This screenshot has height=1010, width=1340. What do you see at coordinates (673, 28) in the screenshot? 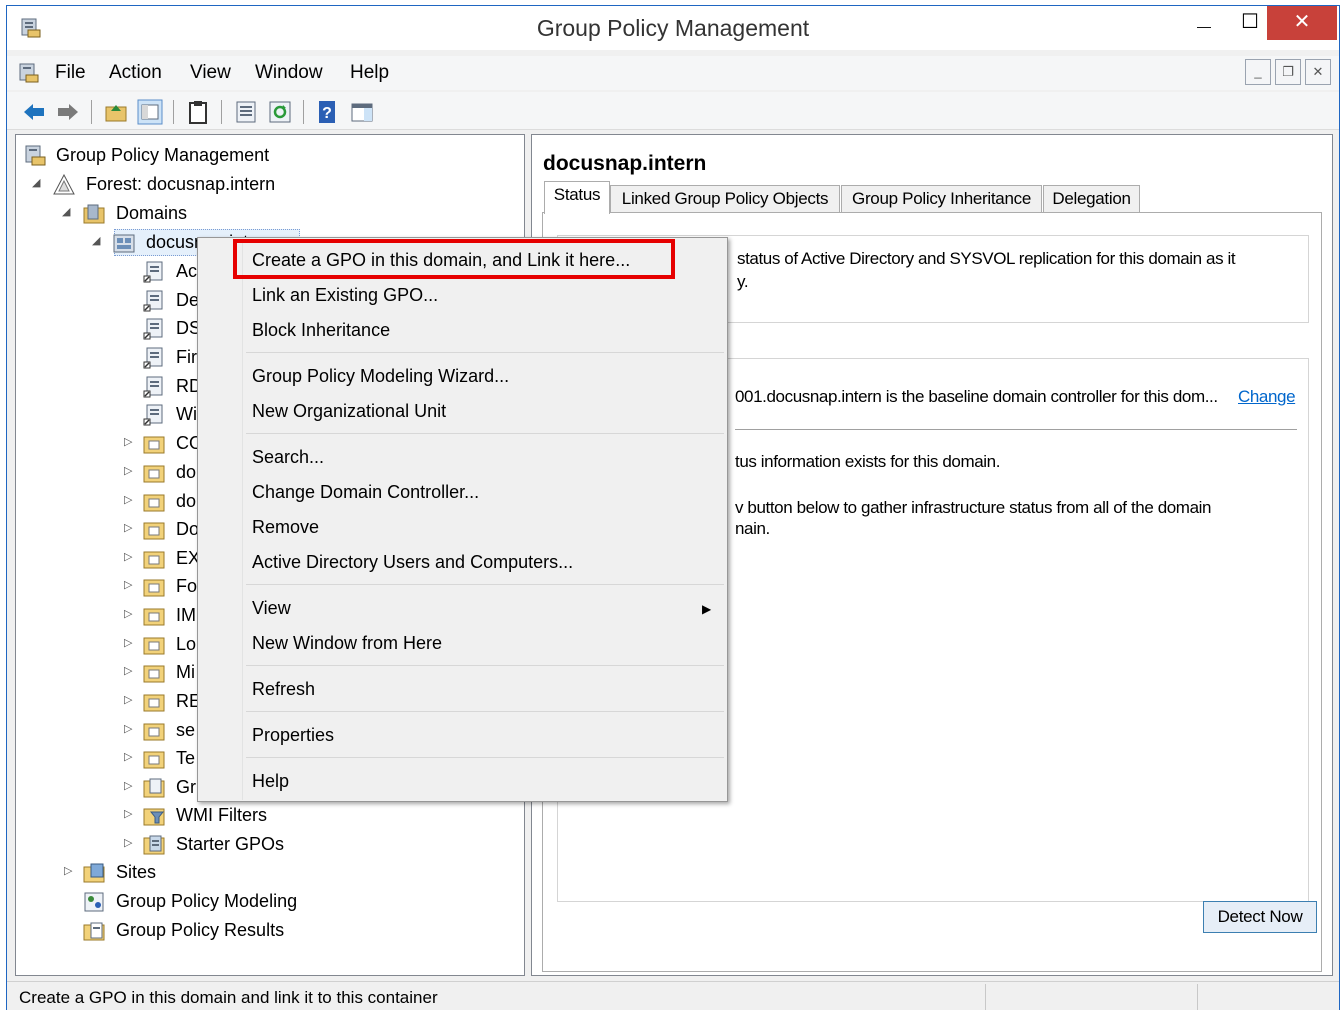
I see `title-bar: Group Policy Management — ☐ ✕` at bounding box center [673, 28].